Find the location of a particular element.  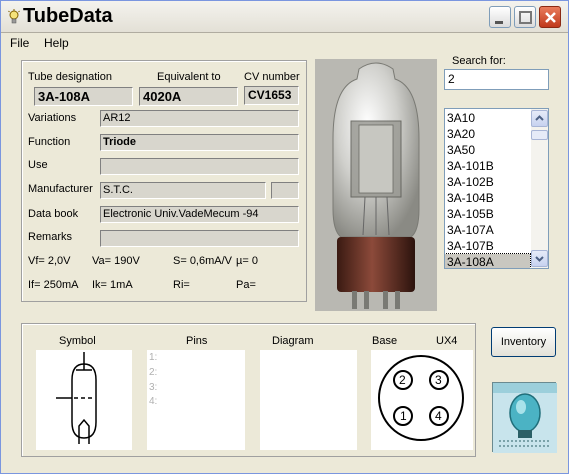

pins-box: 1: 2: 3: 4: is located at coordinates (196, 400).